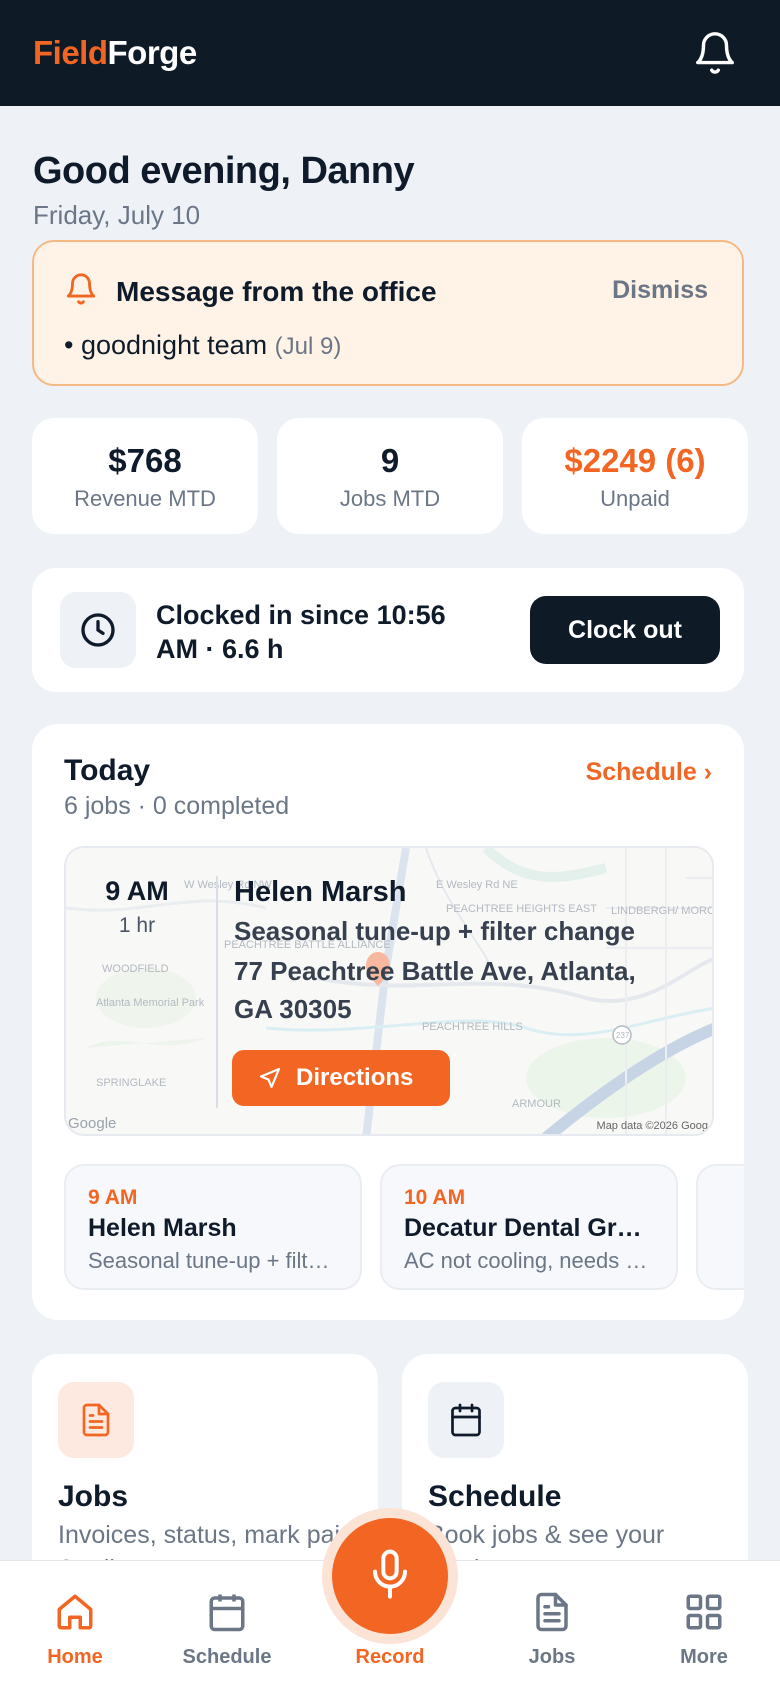 This screenshot has width=780, height=1689. Describe the element at coordinates (174, 345) in the screenshot. I see `message-text: goodnight team` at that location.